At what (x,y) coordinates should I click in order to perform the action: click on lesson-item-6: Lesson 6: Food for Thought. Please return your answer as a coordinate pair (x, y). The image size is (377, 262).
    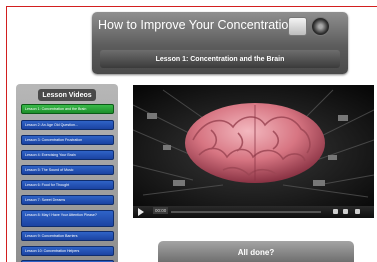
    Looking at the image, I should click on (67, 185).